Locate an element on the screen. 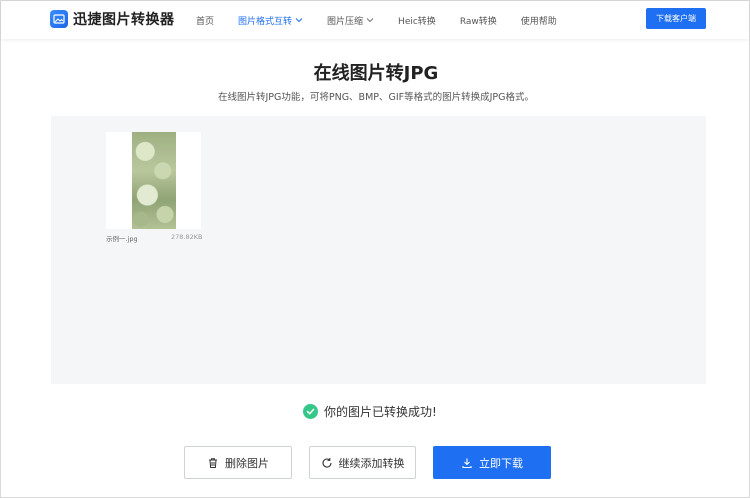 This screenshot has height=498, width=750. file-size: 278.82KB is located at coordinates (187, 237).